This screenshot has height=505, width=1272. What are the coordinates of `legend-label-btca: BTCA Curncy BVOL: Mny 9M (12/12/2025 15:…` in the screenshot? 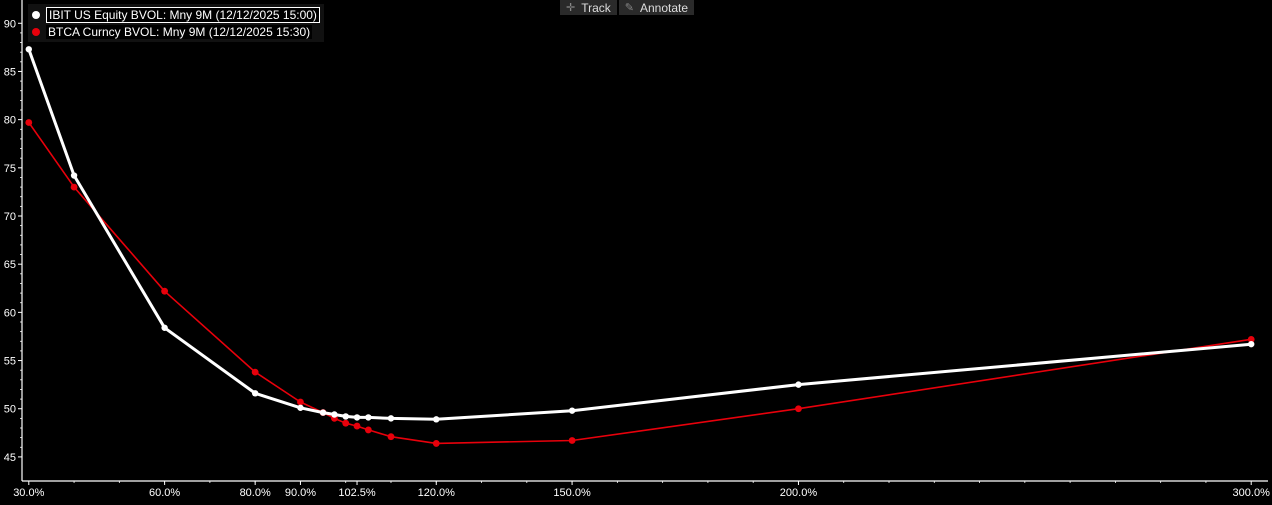 It's located at (179, 31).